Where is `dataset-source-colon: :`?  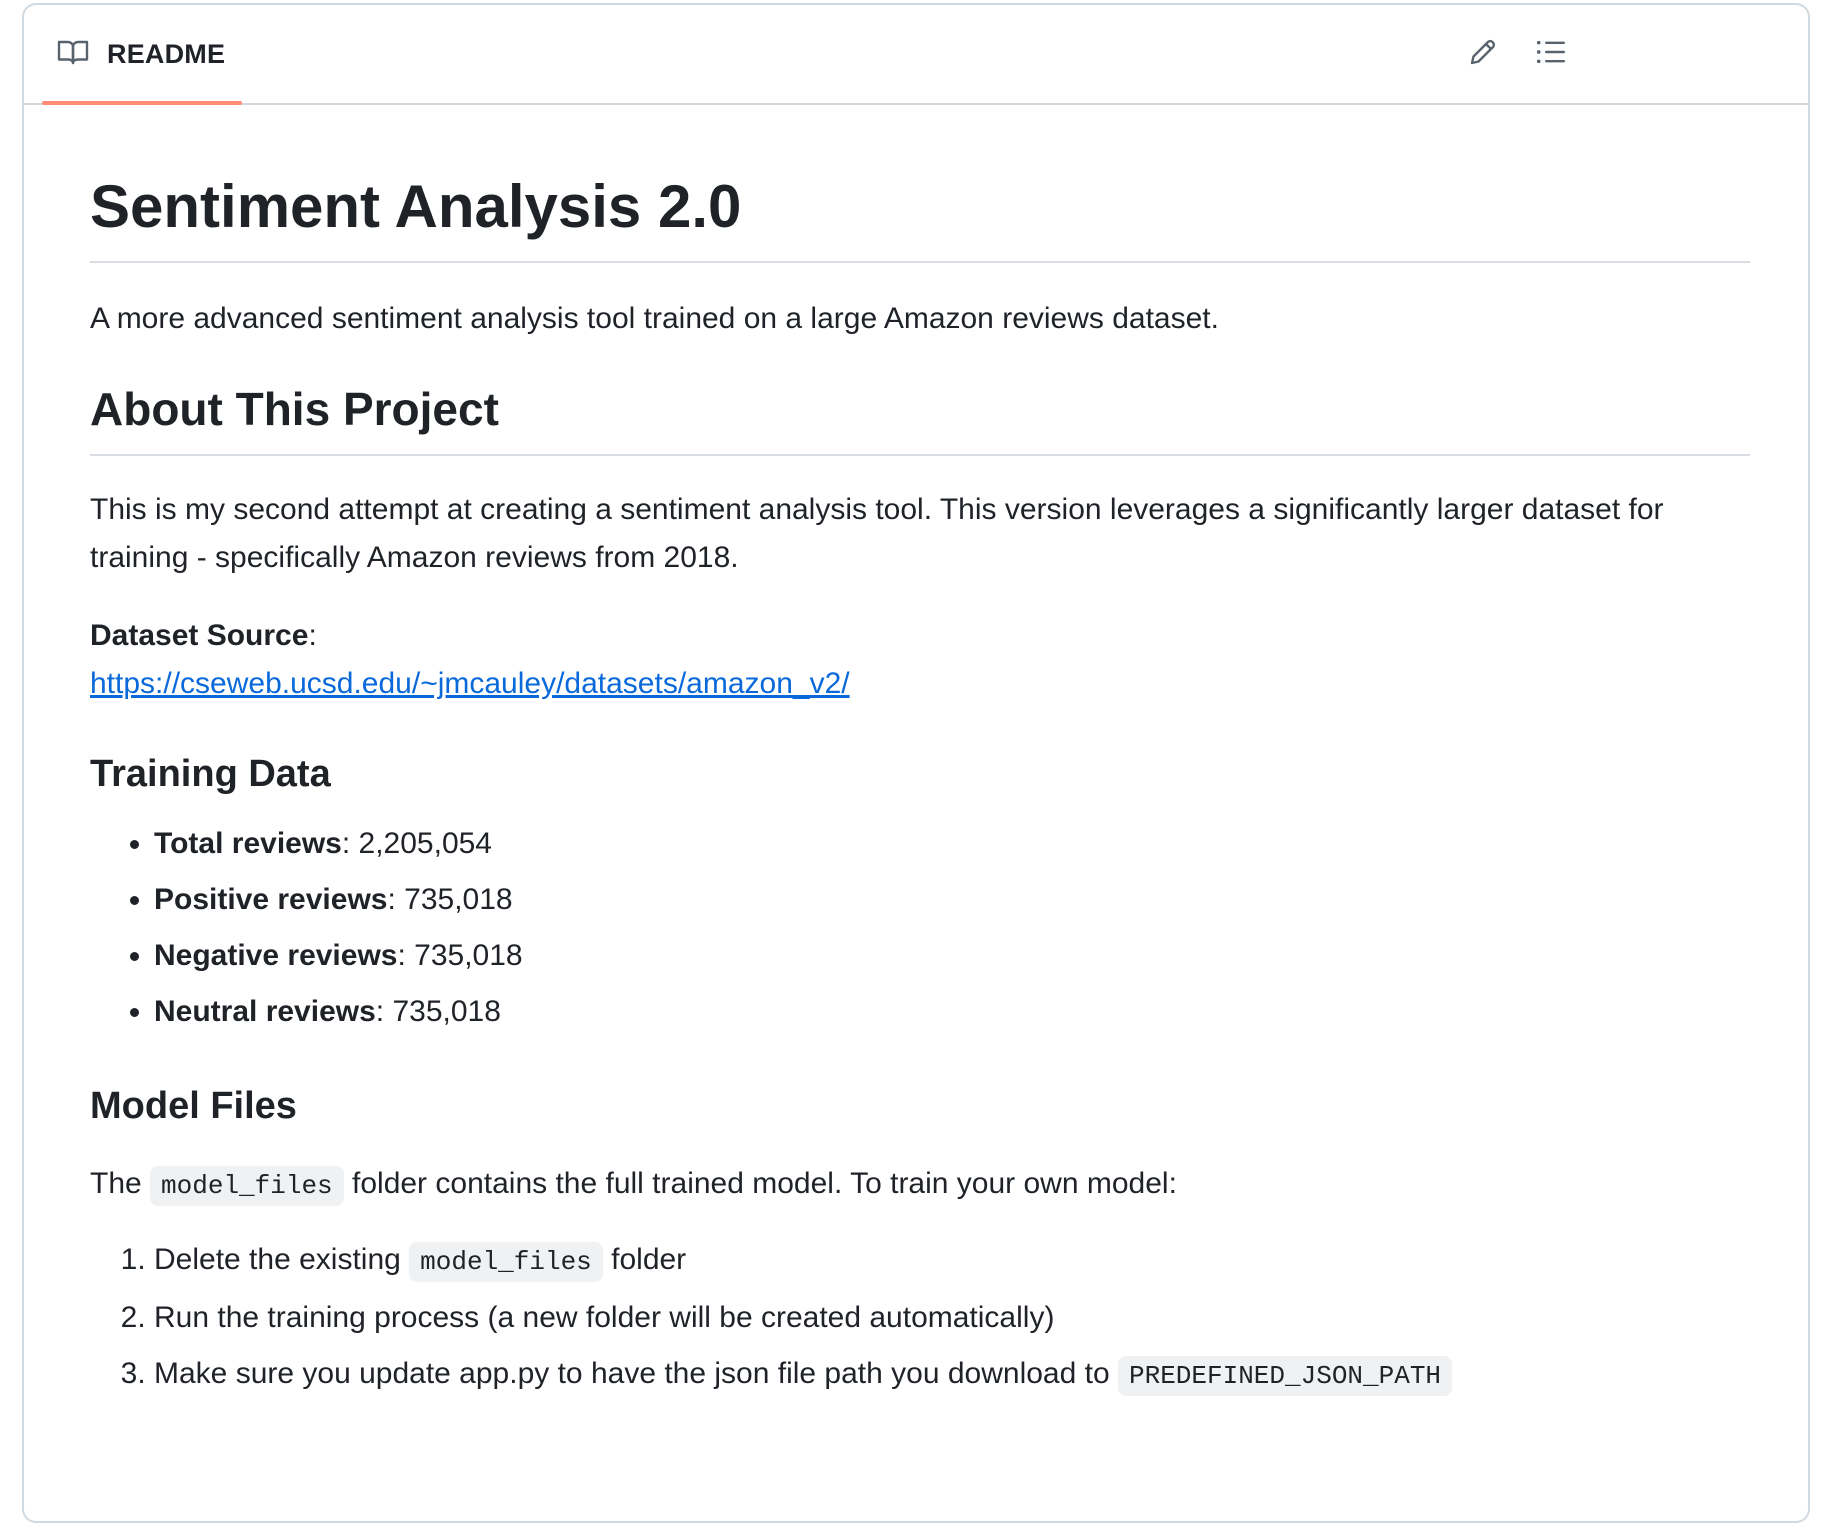
dataset-source-colon: : is located at coordinates (312, 635).